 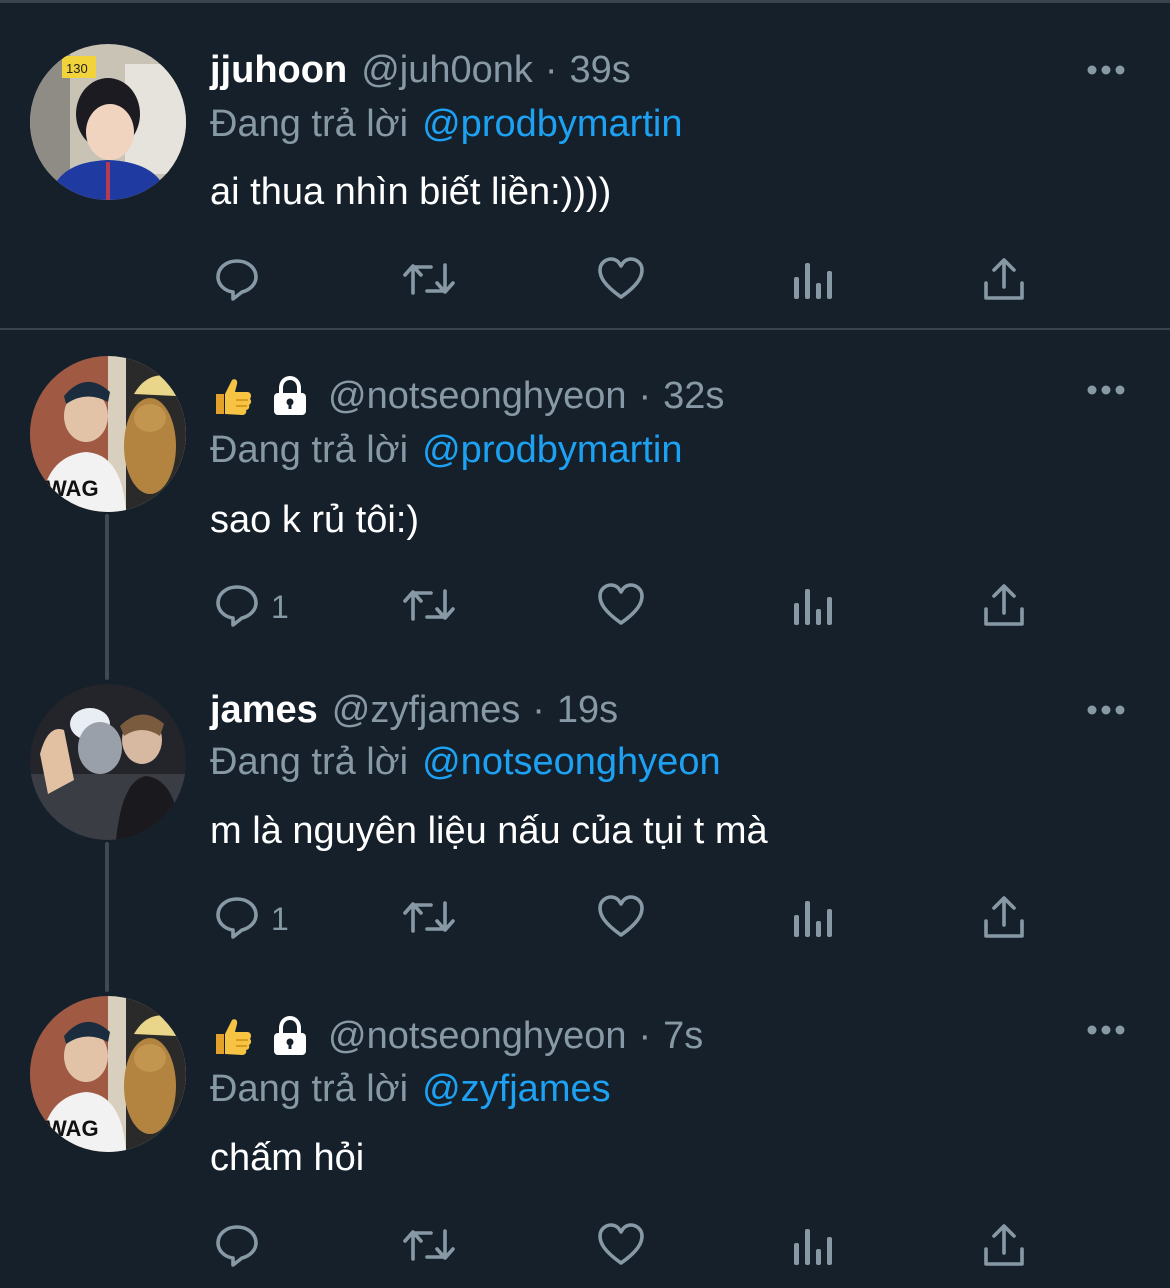 What do you see at coordinates (278, 70) in the screenshot?
I see `display-name: jjuhoon` at bounding box center [278, 70].